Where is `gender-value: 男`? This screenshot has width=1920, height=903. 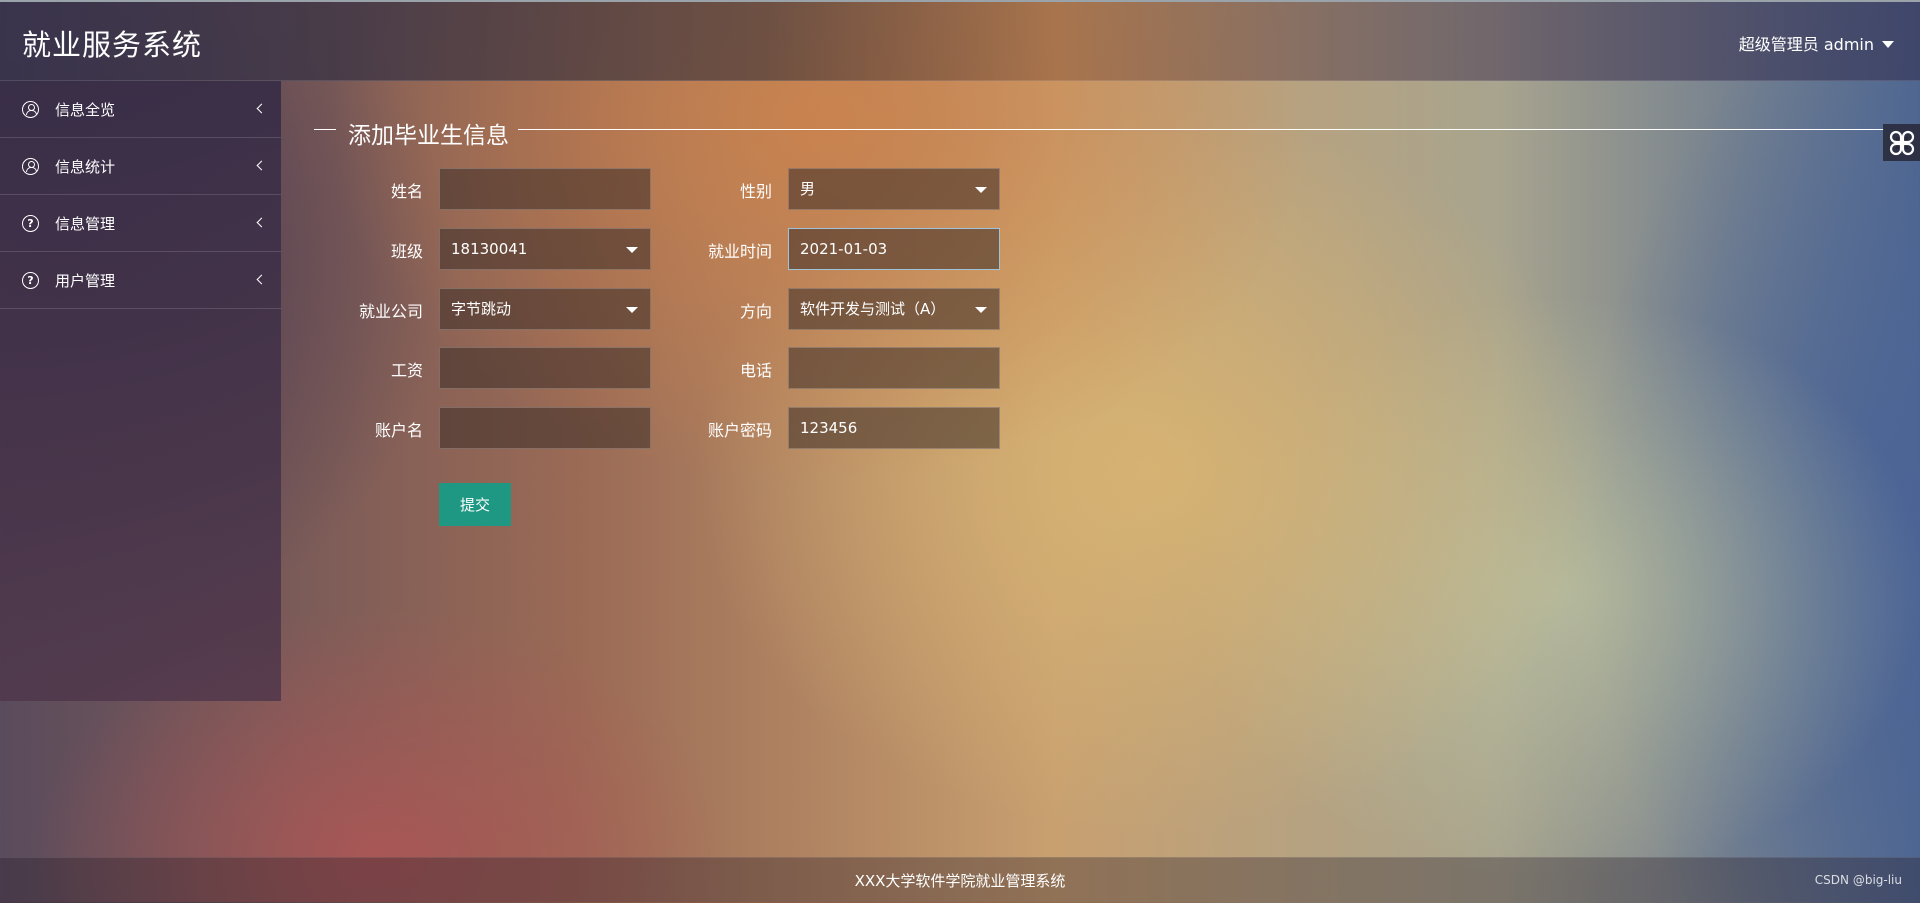
gender-value: 男 is located at coordinates (808, 189).